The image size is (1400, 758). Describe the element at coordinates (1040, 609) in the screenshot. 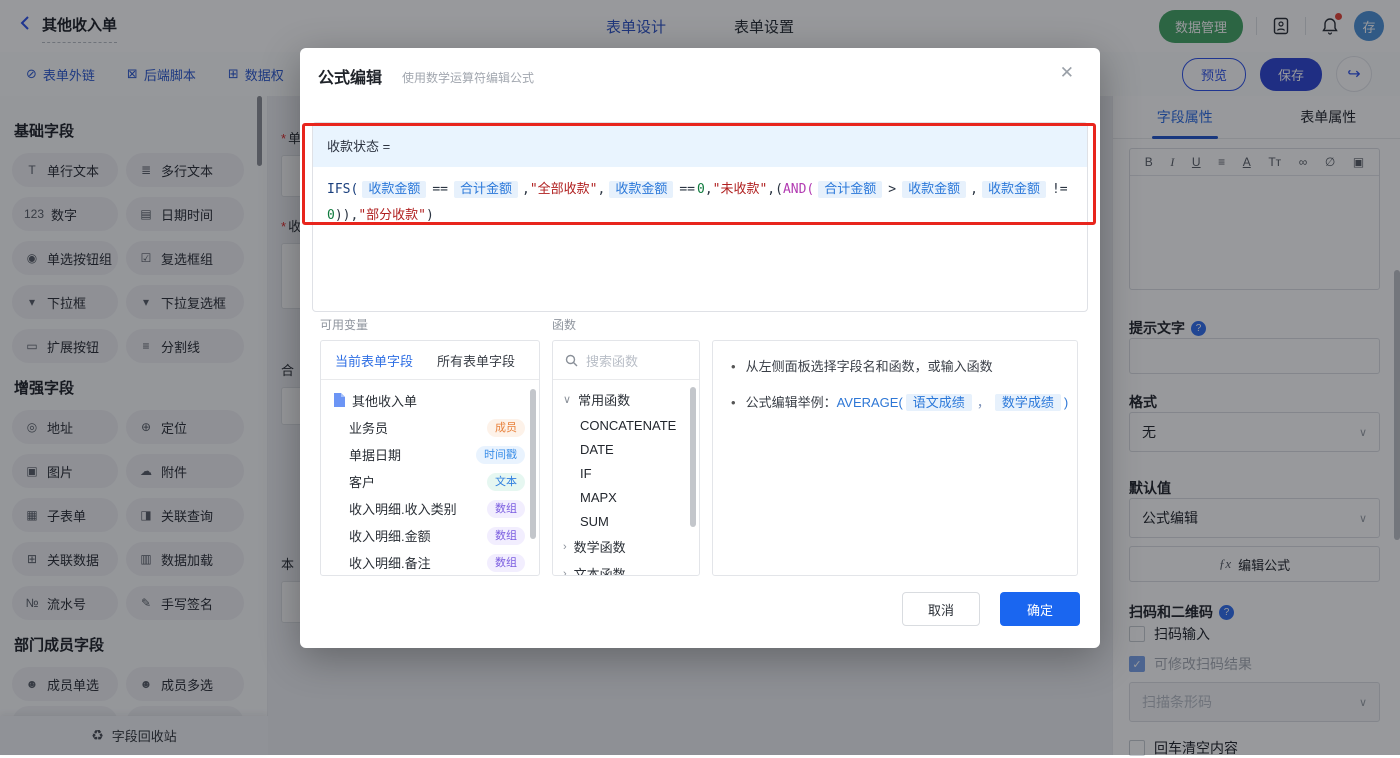

I see `confirm-button: 确定` at that location.